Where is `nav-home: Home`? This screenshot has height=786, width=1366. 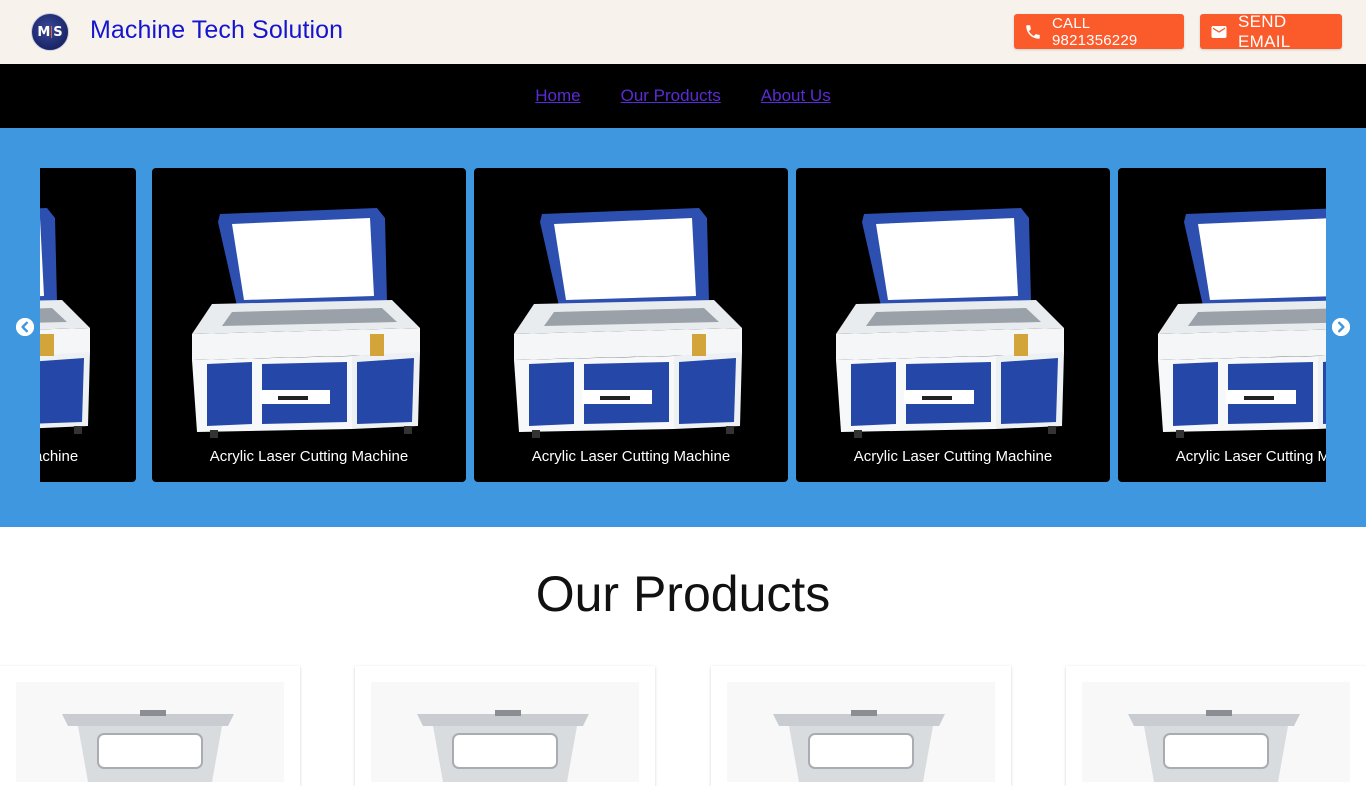 nav-home: Home is located at coordinates (557, 96).